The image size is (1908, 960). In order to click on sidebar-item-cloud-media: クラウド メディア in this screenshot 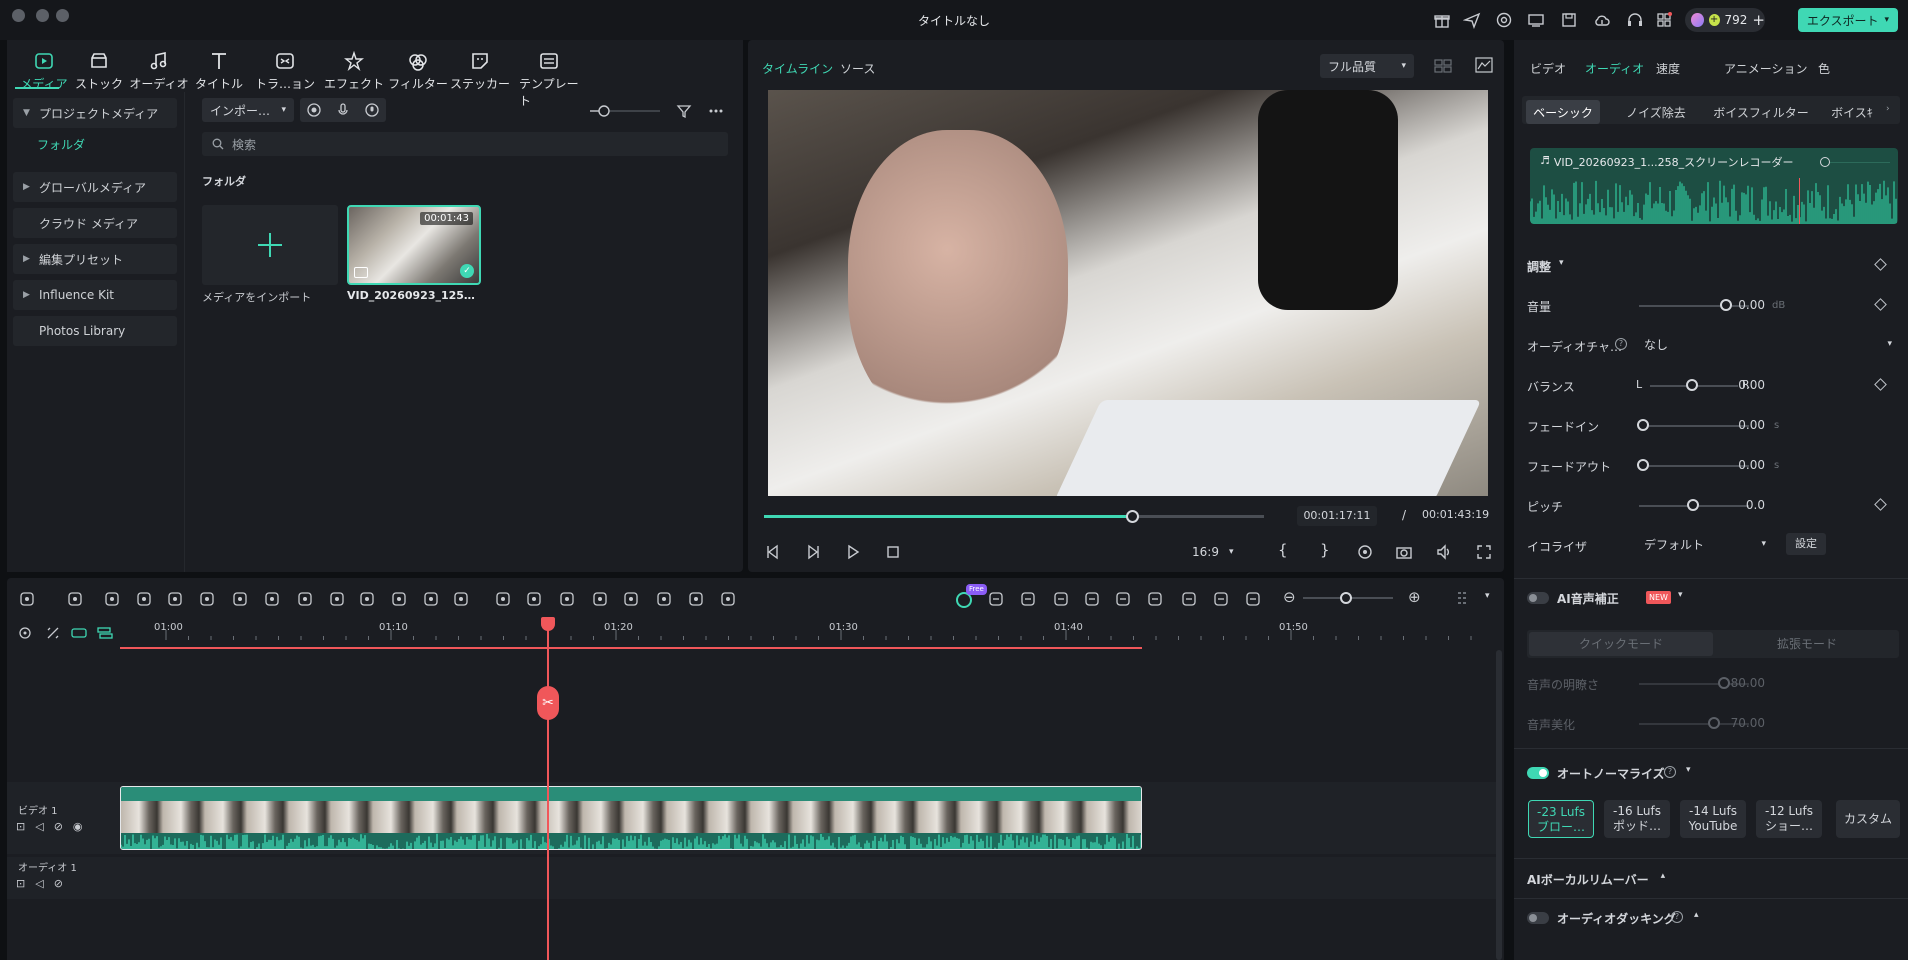, I will do `click(95, 223)`.